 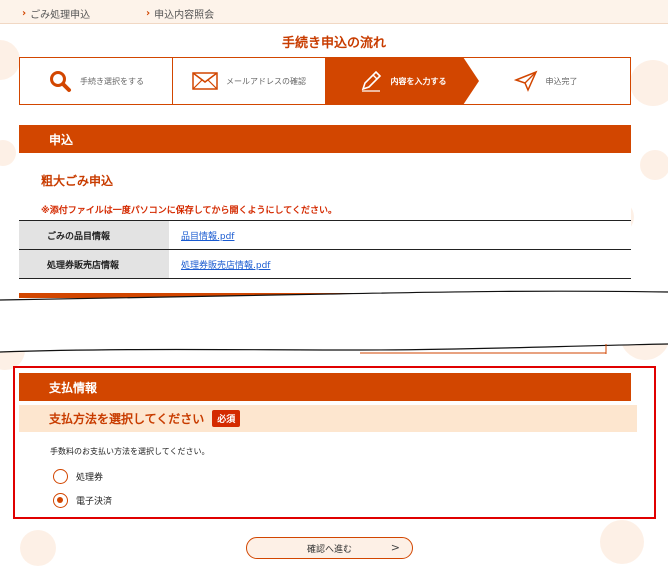 I want to click on chevron-right-icon: >, so click(x=395, y=547).